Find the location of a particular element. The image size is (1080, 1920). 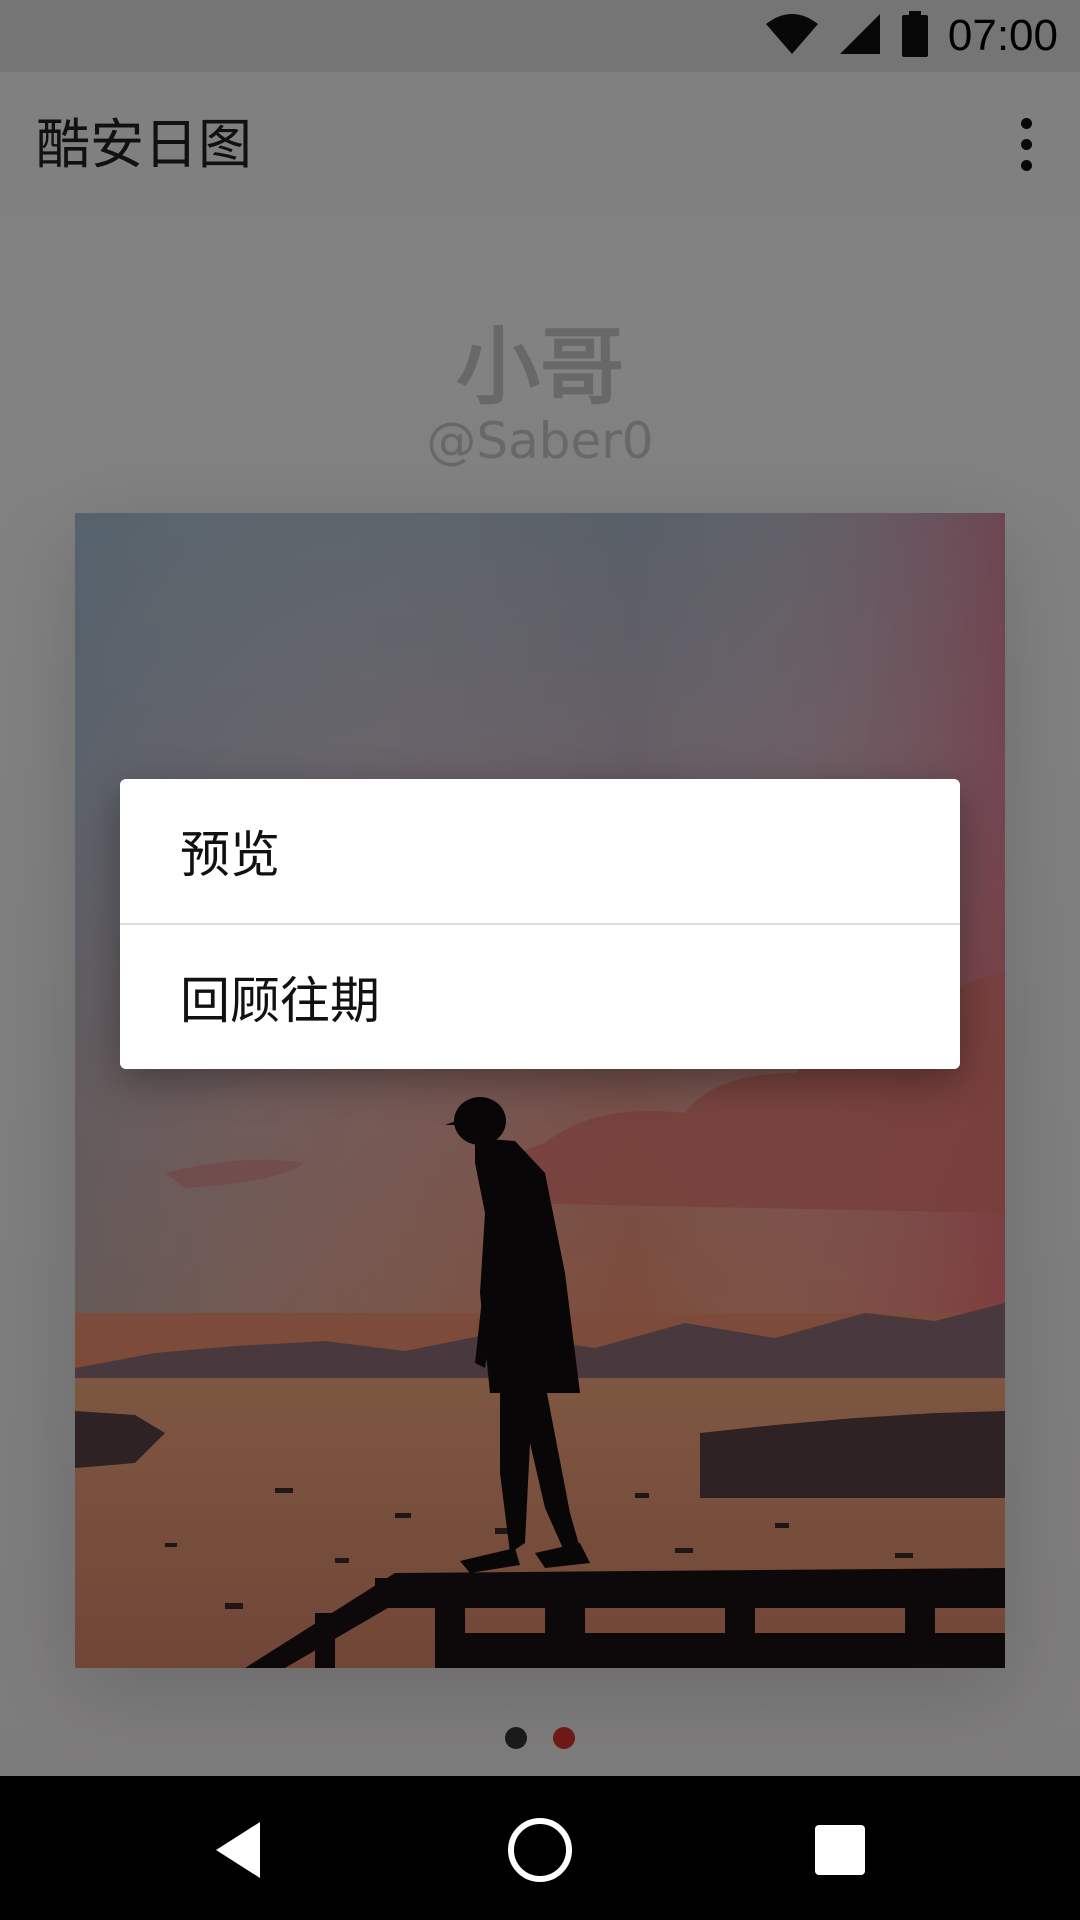

back-icon is located at coordinates (240, 1850).